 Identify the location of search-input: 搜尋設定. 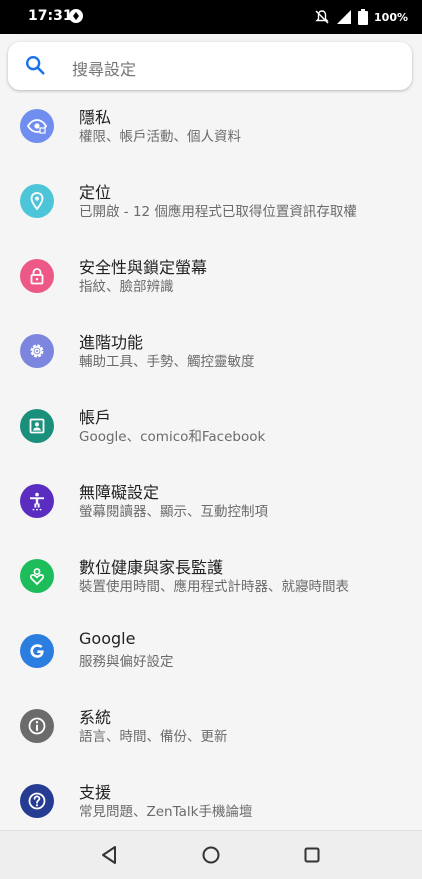
(210, 66).